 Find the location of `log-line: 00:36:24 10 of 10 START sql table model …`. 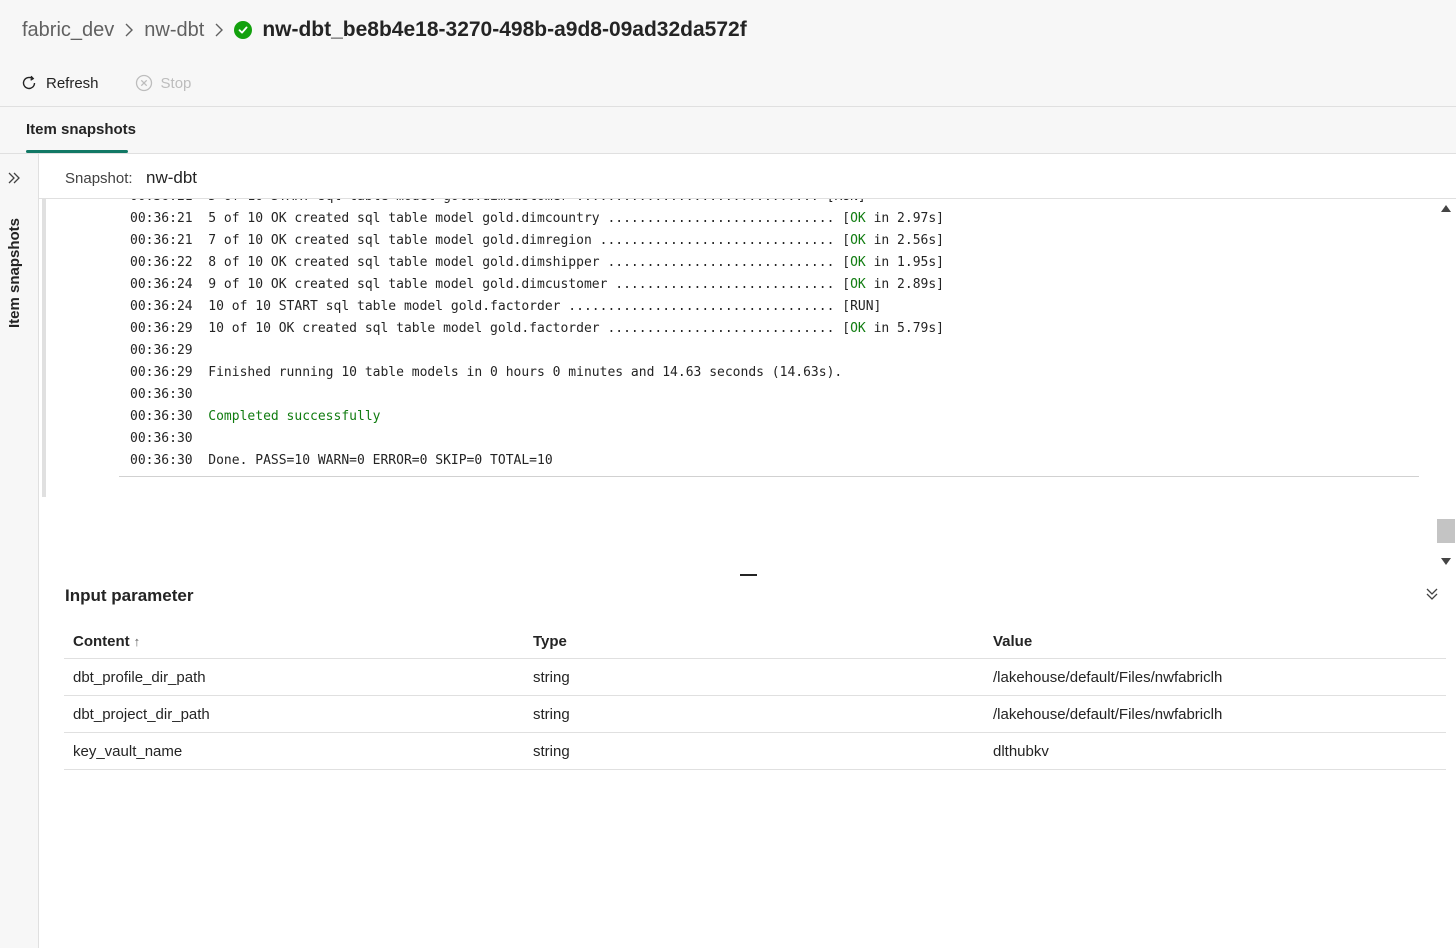

log-line: 00:36:24 10 of 10 START sql table model … is located at coordinates (537, 307).